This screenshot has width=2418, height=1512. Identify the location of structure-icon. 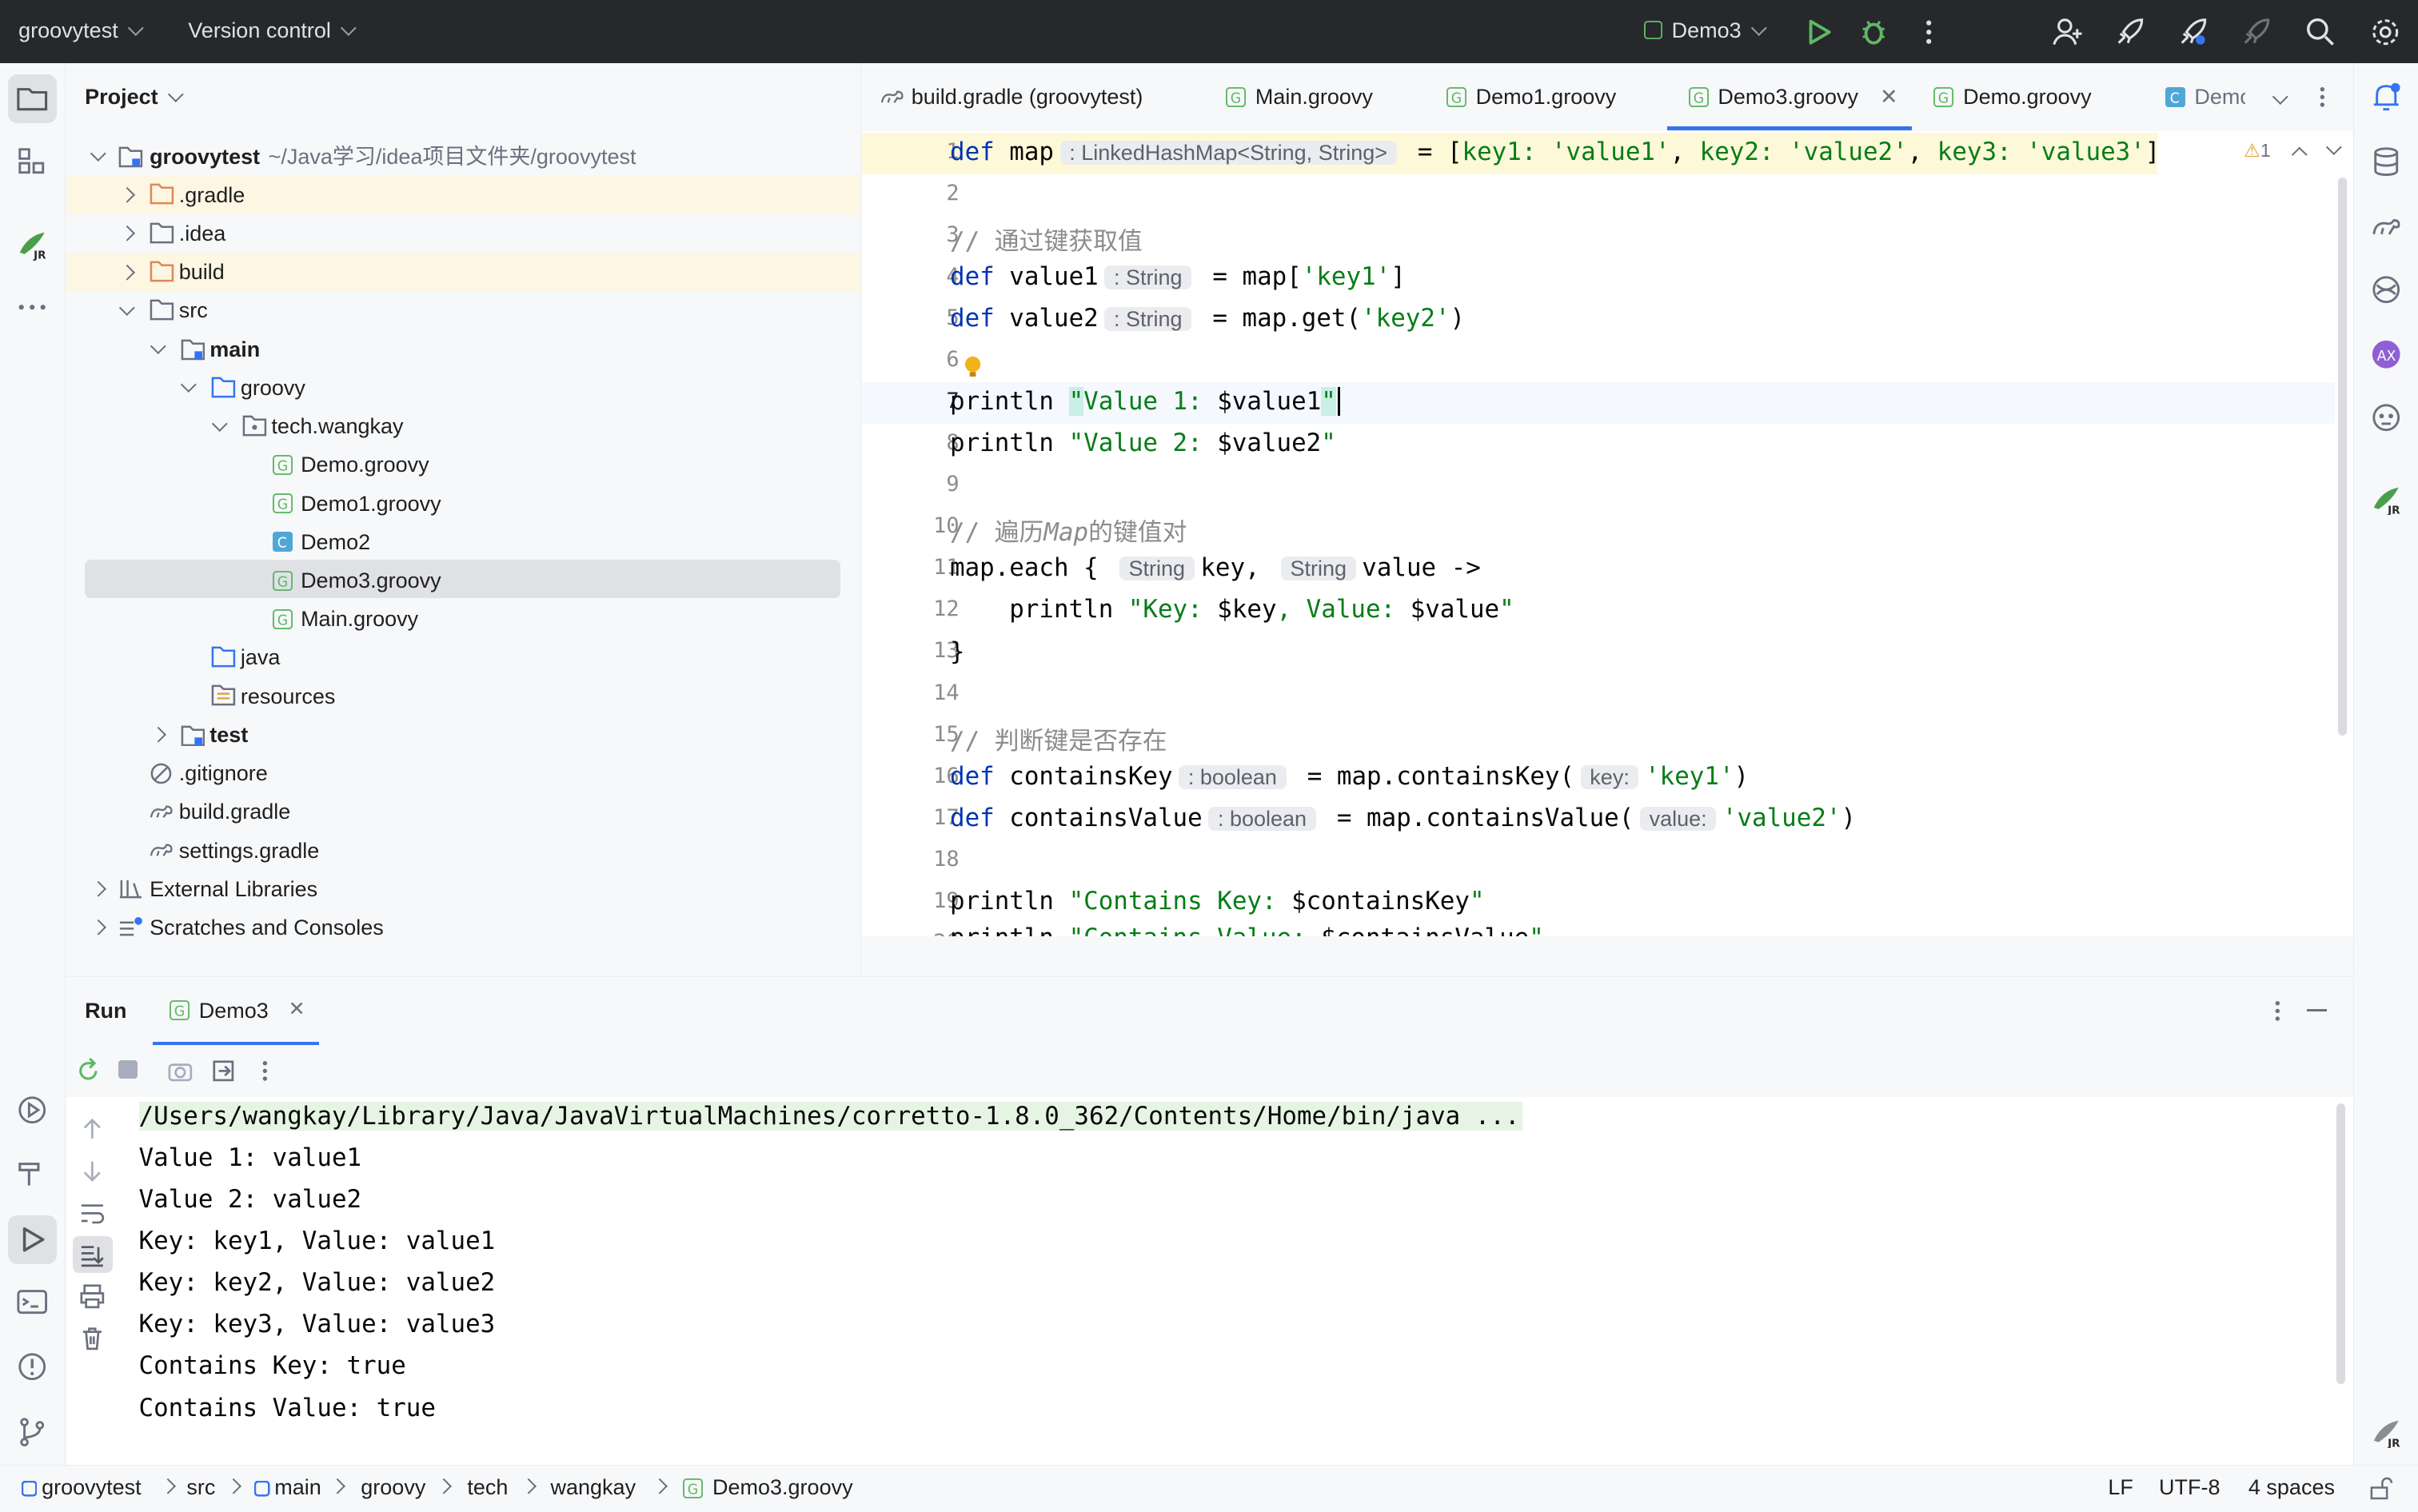
(32, 161).